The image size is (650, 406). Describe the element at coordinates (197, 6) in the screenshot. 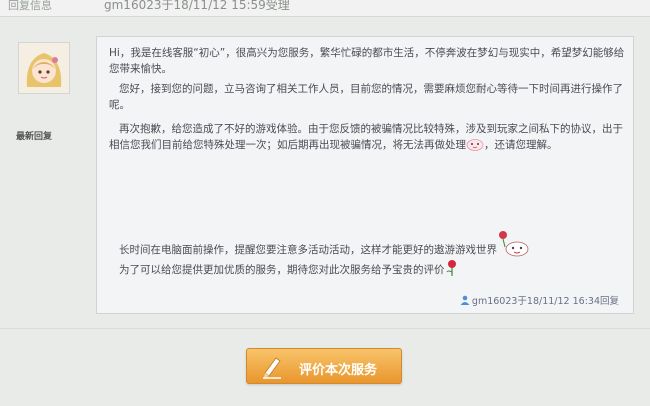

I see `accepted-info: gm16023于18/11/12 15:59受理` at that location.